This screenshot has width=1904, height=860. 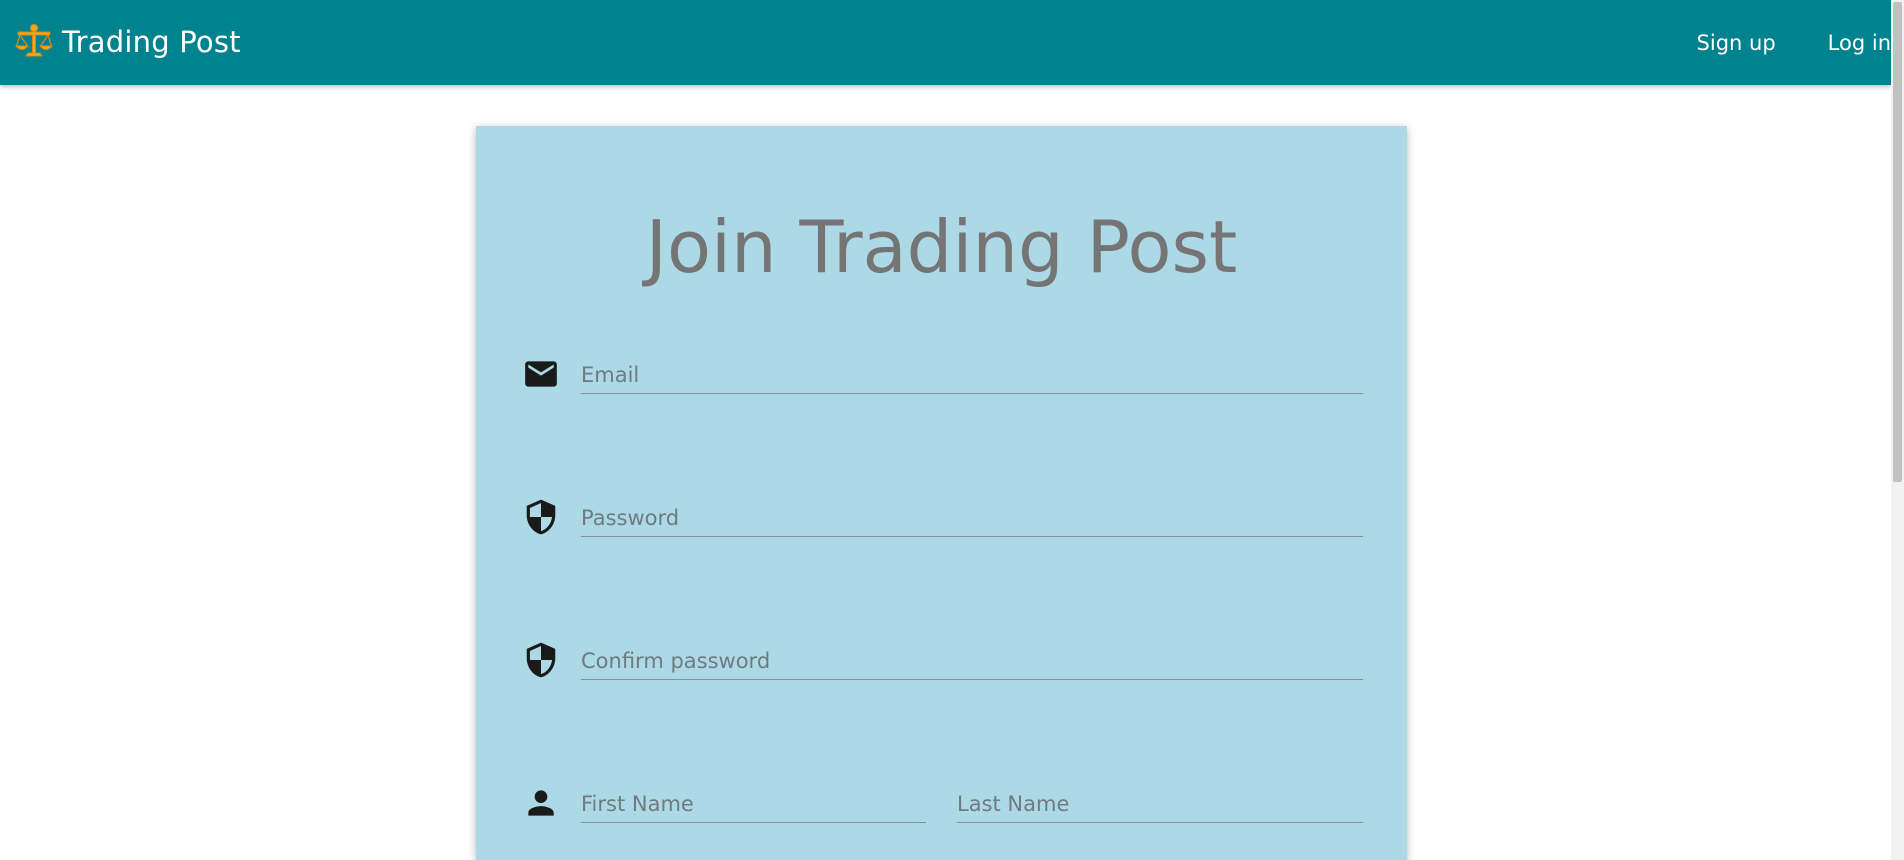 I want to click on brand-name: Trading Post, so click(x=151, y=42).